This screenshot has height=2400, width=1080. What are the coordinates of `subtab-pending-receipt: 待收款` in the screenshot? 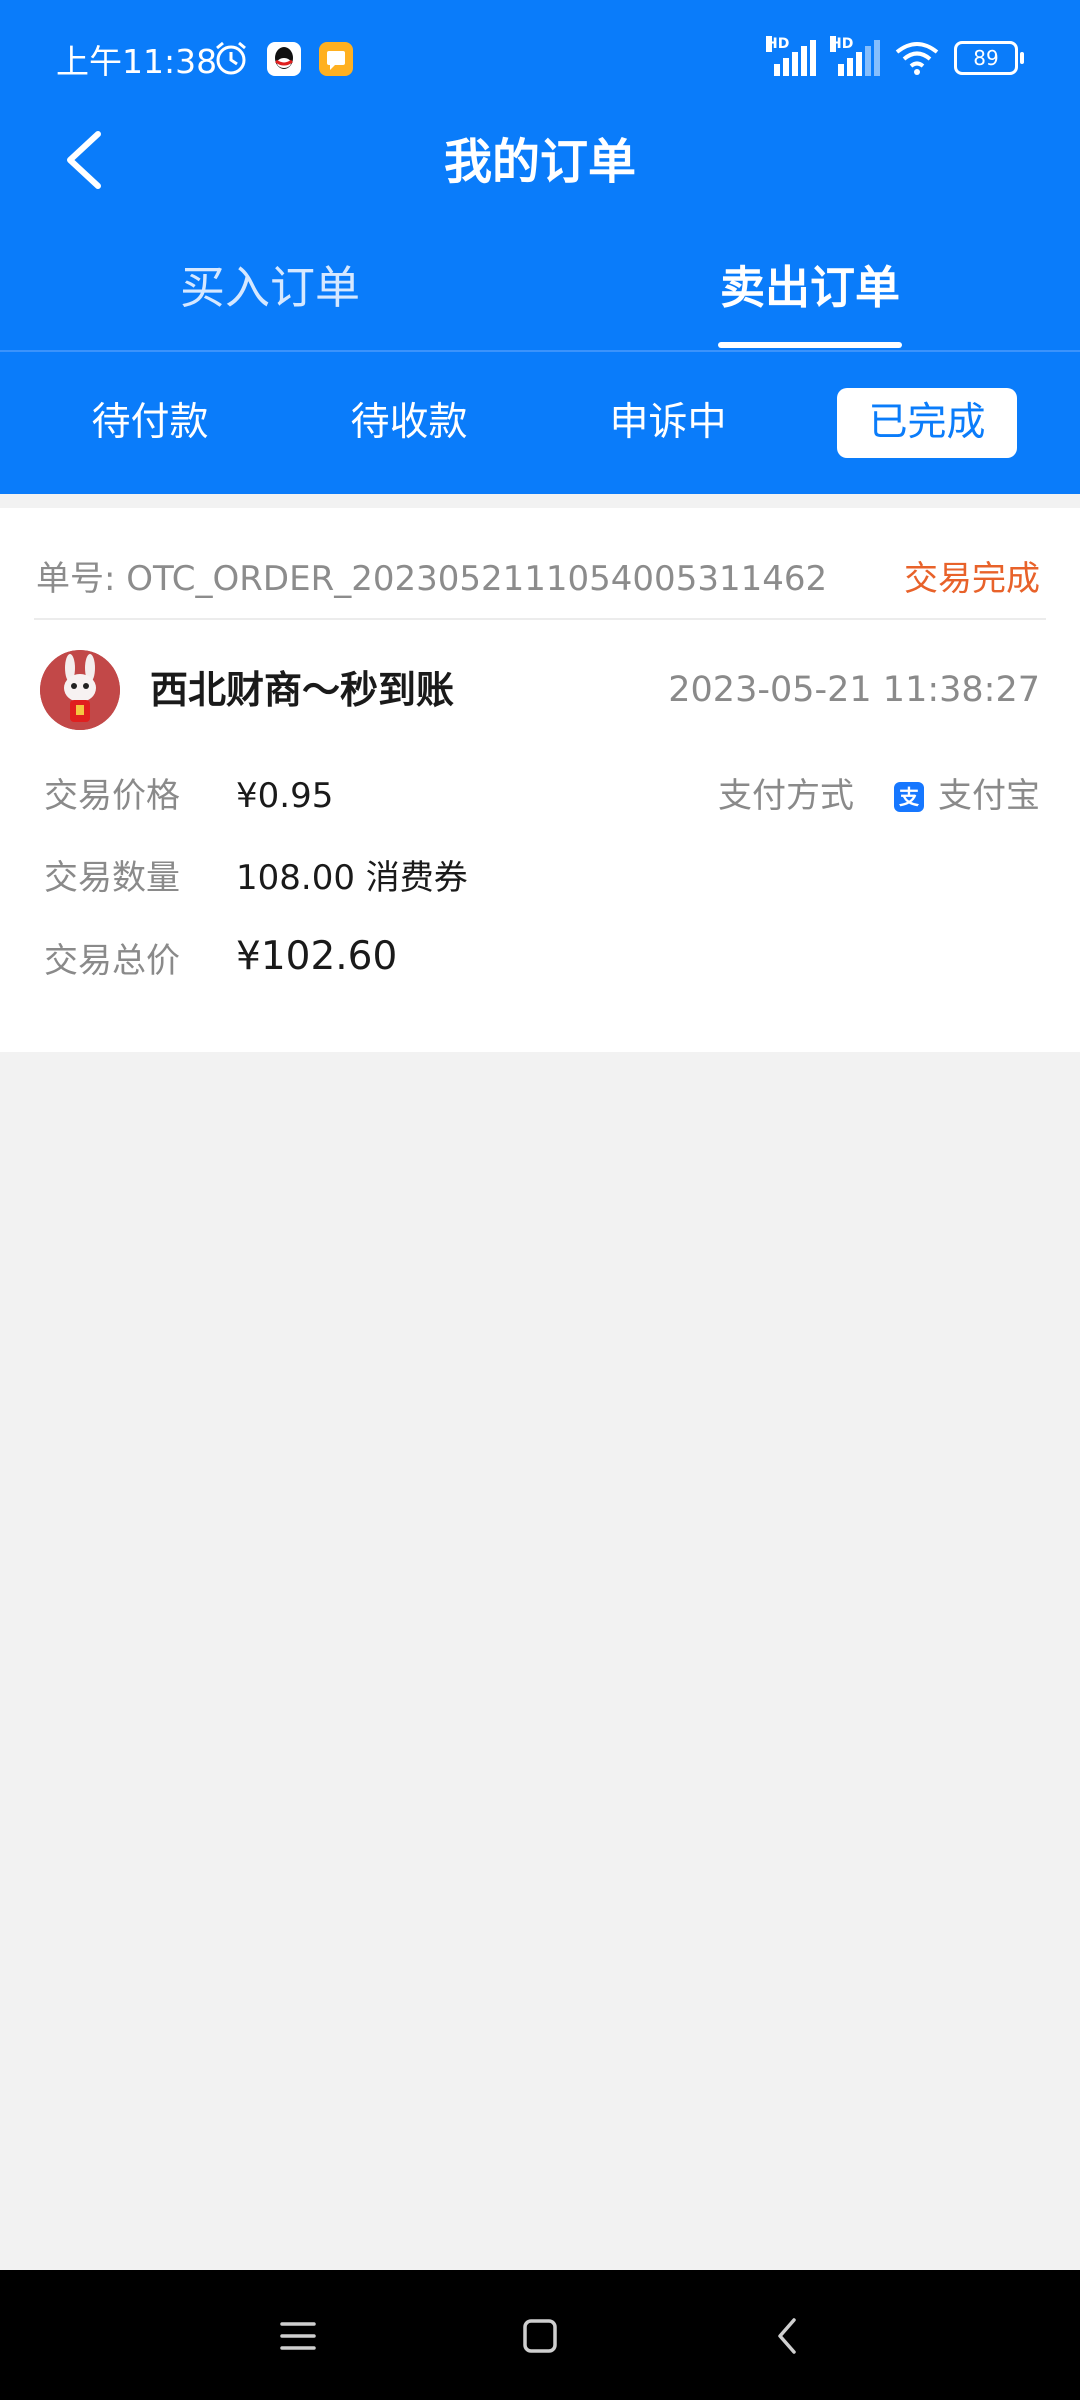 It's located at (409, 423).